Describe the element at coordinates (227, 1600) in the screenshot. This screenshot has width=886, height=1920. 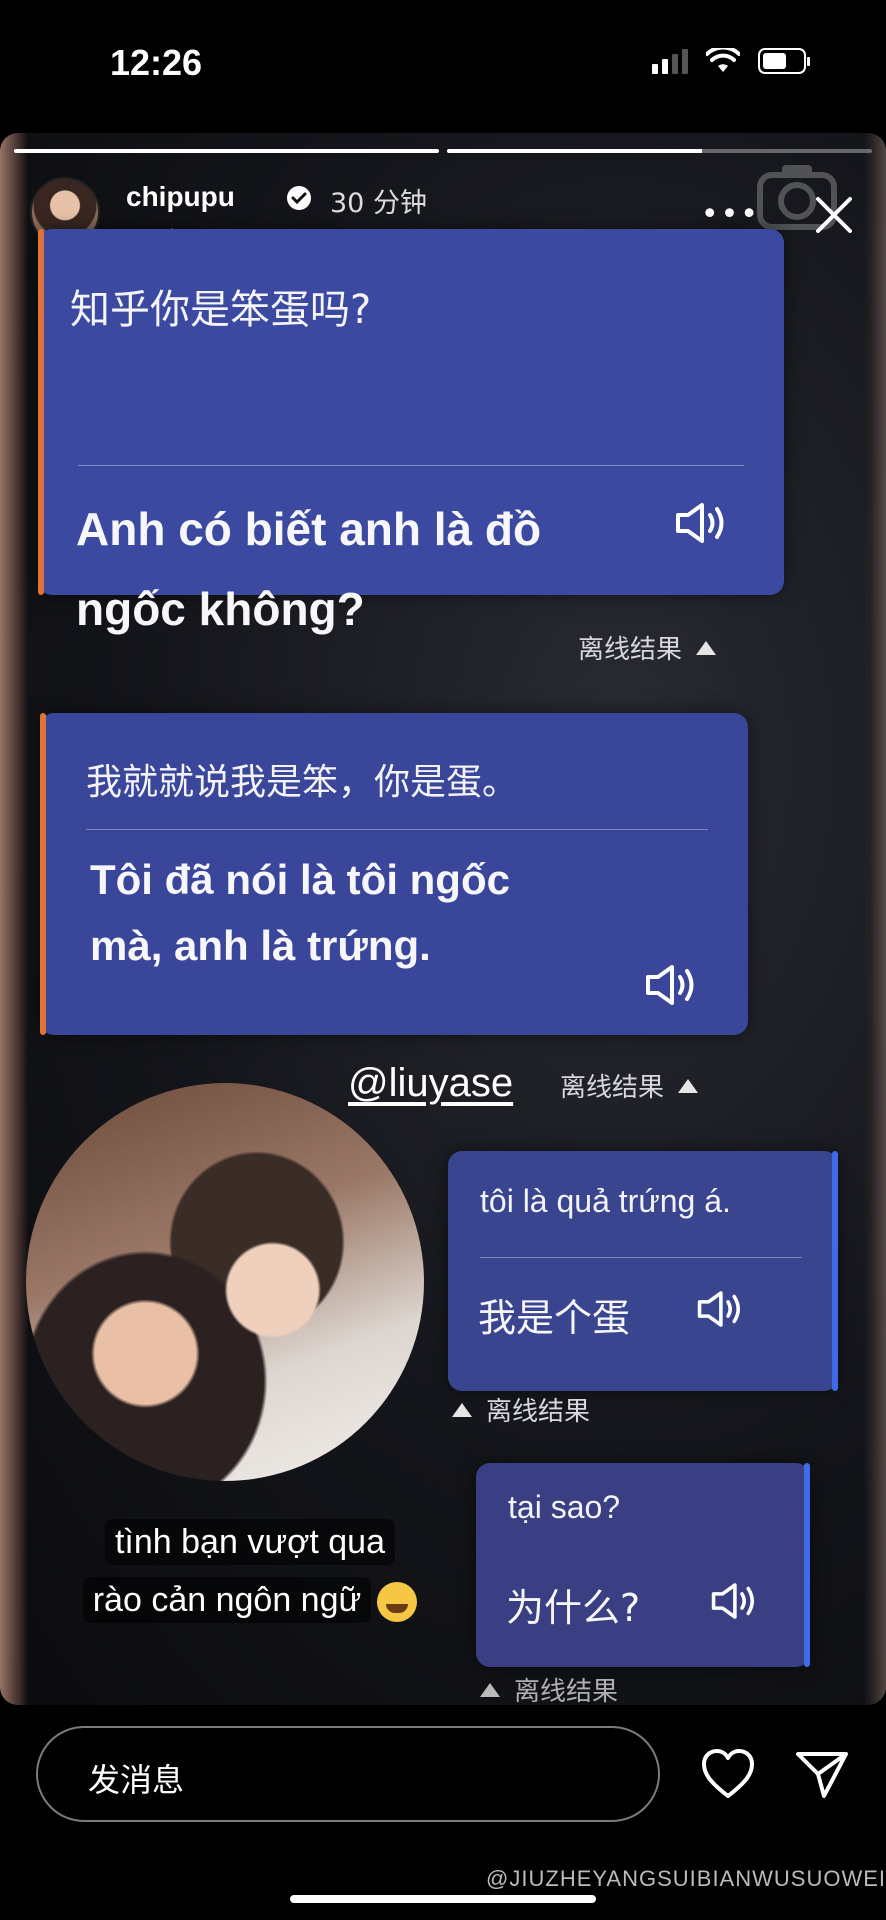
I see `caption-line-2: rào cản ngôn ngữ` at that location.